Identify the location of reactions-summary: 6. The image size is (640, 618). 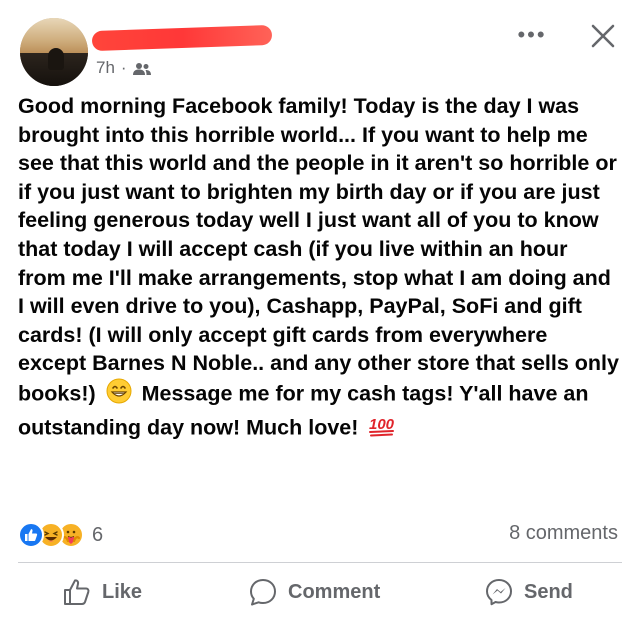
(60, 535).